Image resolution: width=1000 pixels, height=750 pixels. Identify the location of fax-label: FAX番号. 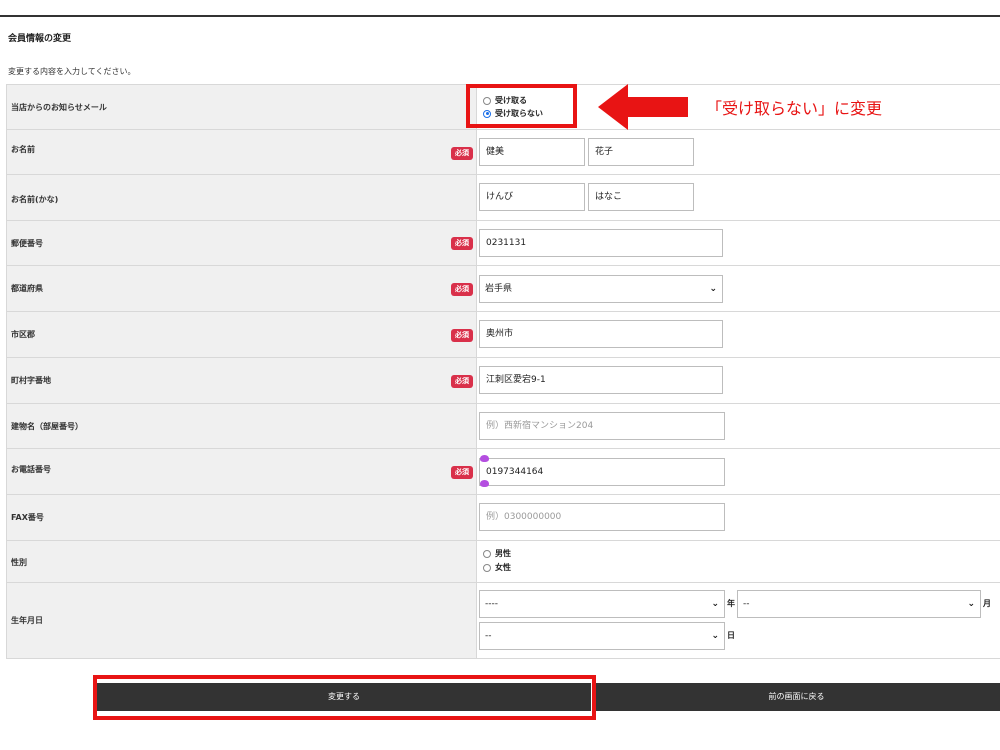
(27, 517).